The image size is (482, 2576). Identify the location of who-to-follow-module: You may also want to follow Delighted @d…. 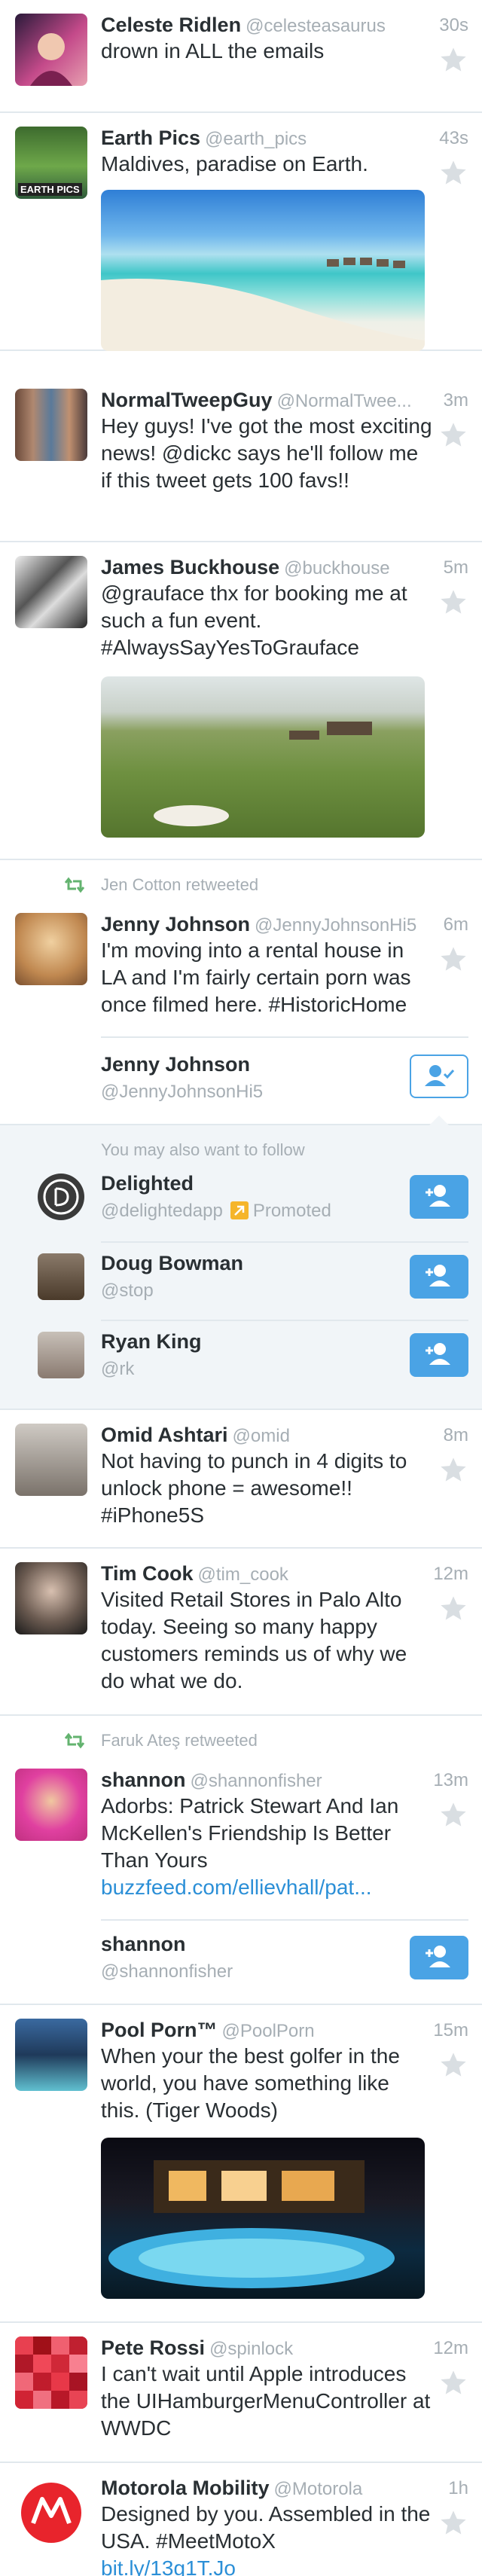
(241, 1263).